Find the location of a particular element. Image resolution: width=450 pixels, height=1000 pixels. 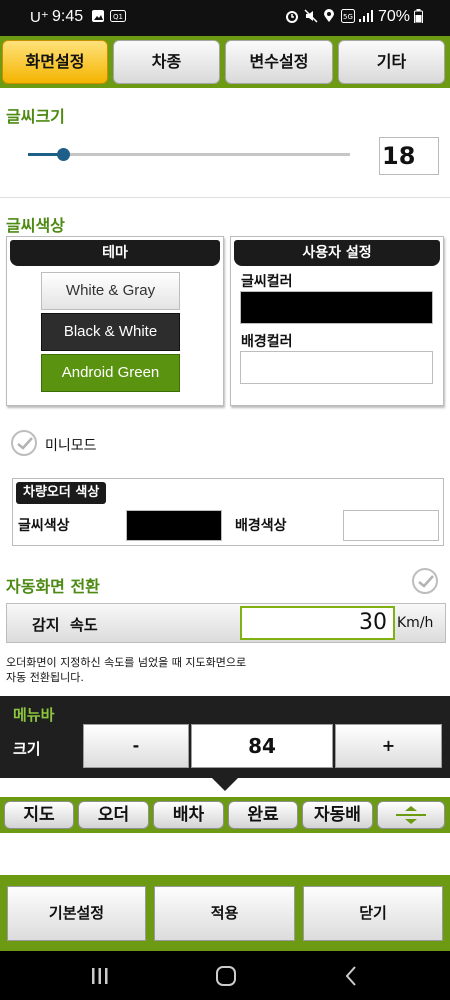

menubar-size-value: 84 is located at coordinates (262, 746).